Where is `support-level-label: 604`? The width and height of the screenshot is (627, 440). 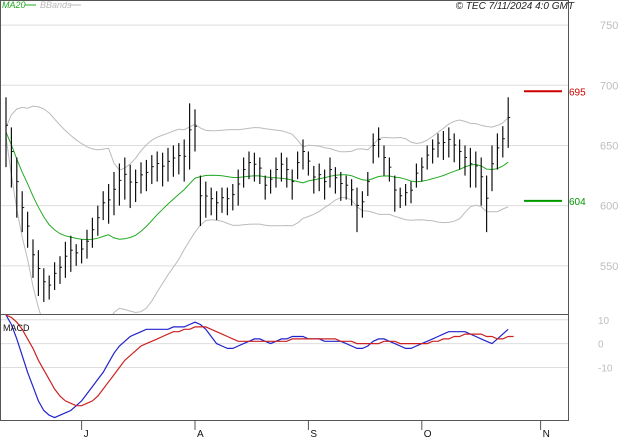 support-level-label: 604 is located at coordinates (577, 202).